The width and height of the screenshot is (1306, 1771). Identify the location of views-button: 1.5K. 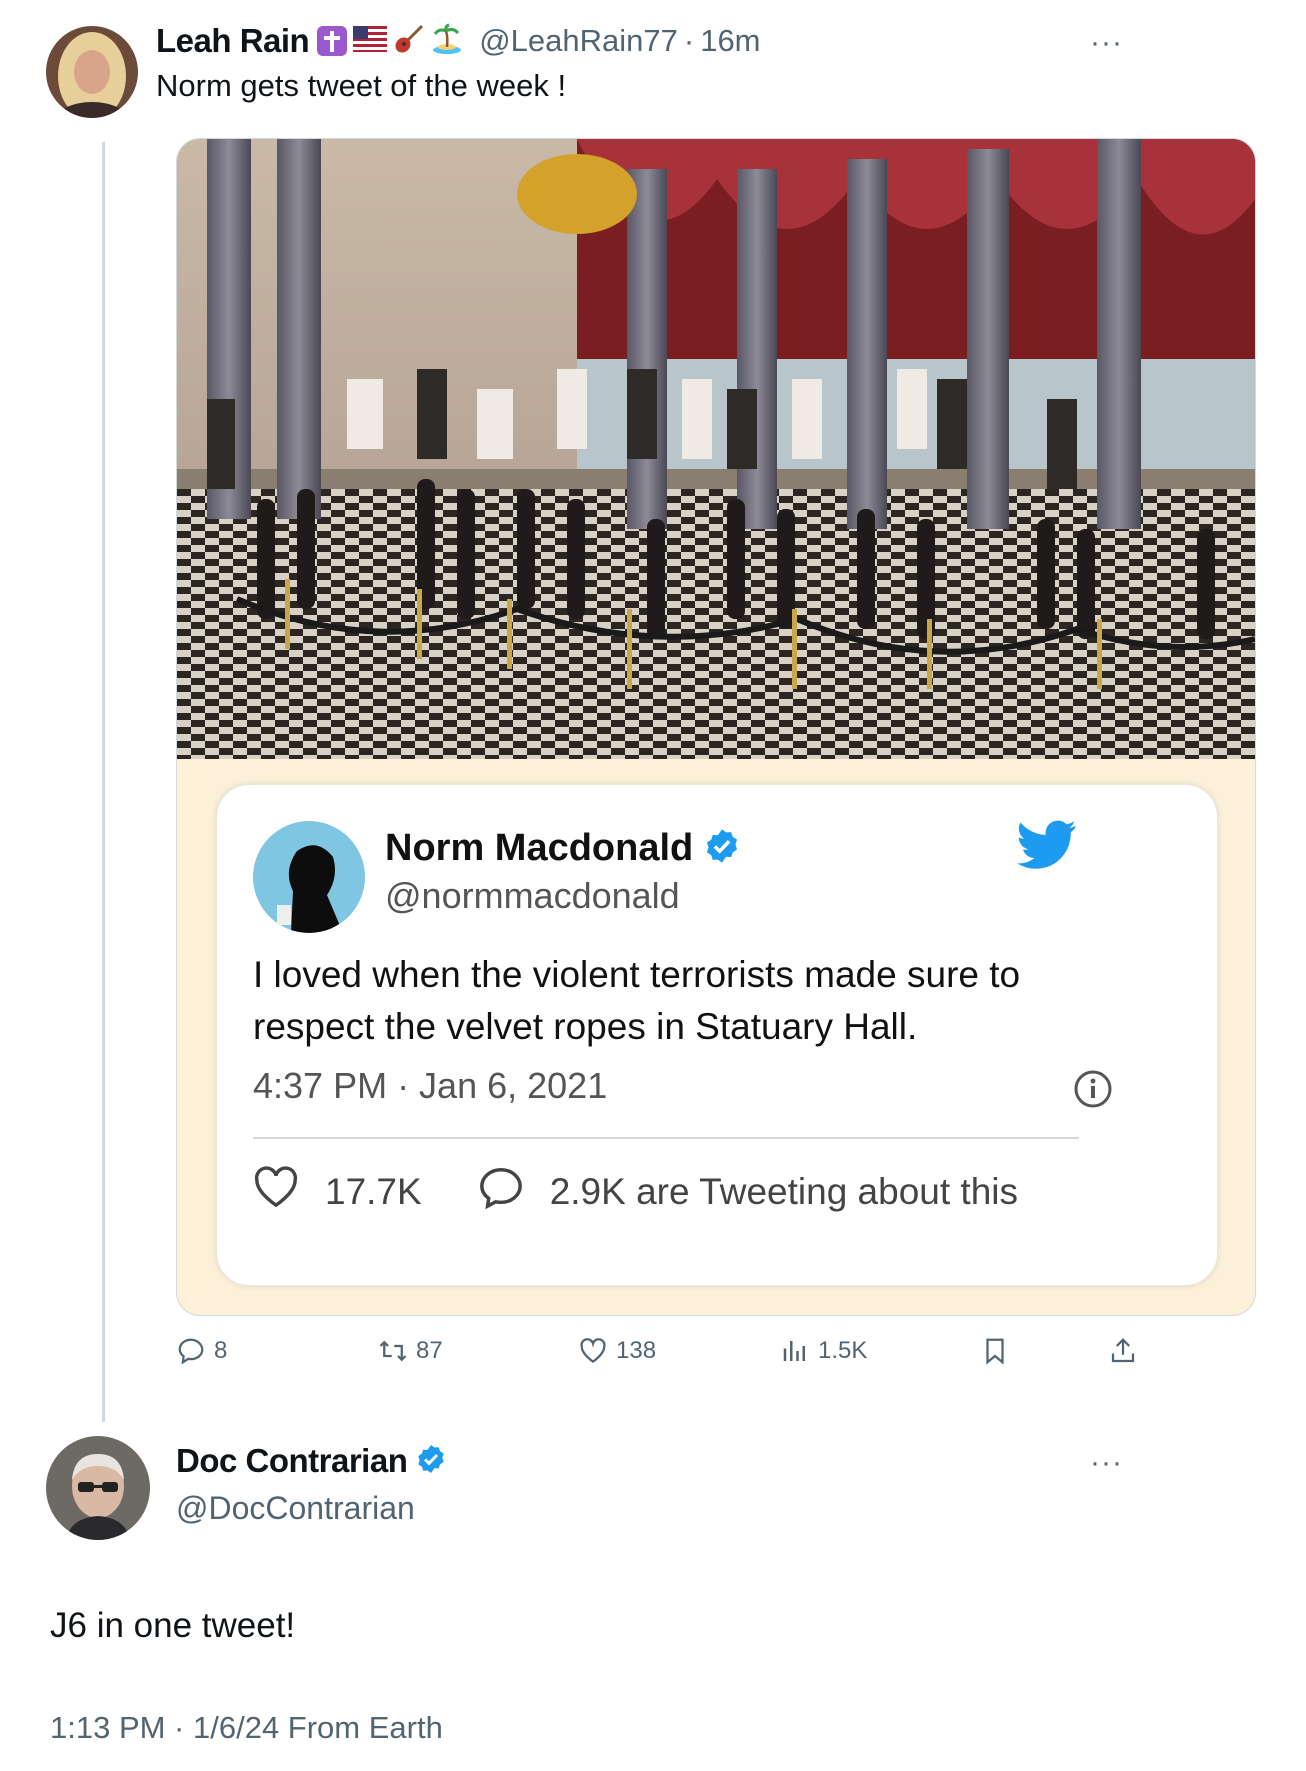
(823, 1351).